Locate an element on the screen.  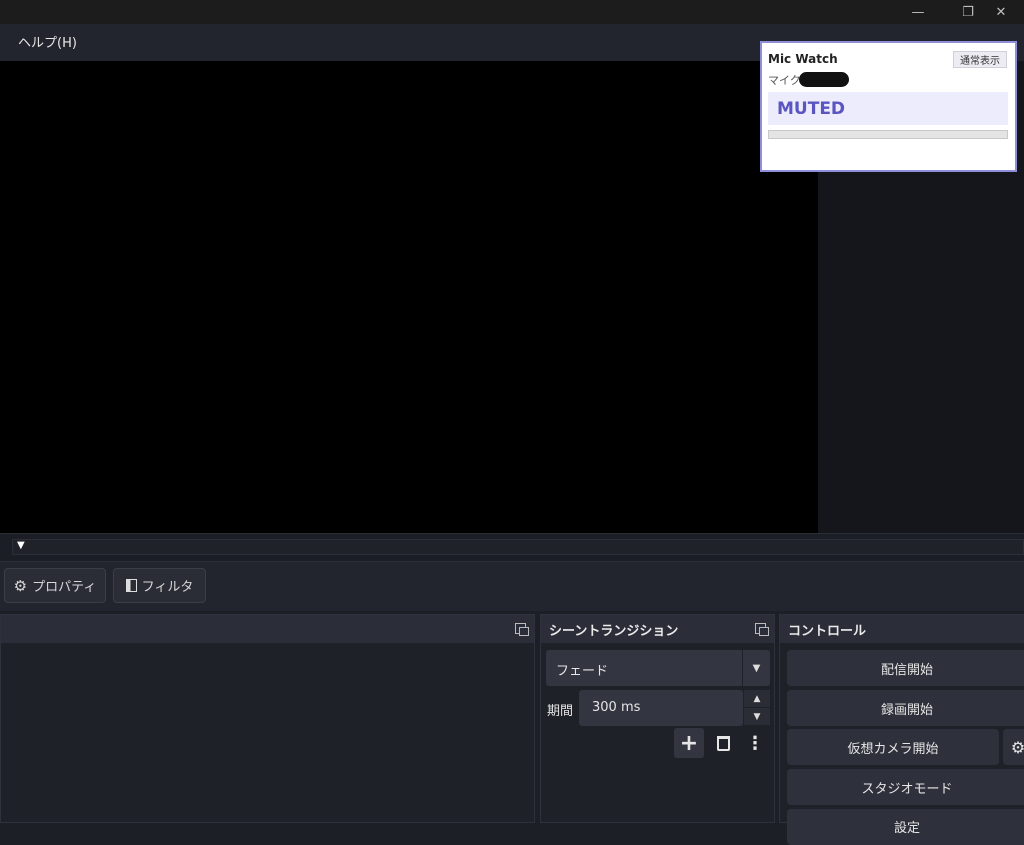
close-button: ✕ is located at coordinates (1001, 12).